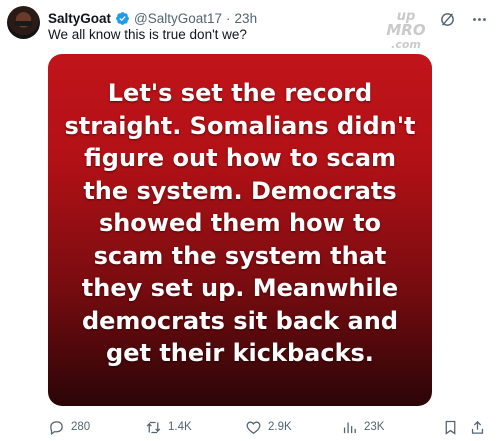  Describe the element at coordinates (280, 427) in the screenshot. I see `like-count: 2.9K` at that location.